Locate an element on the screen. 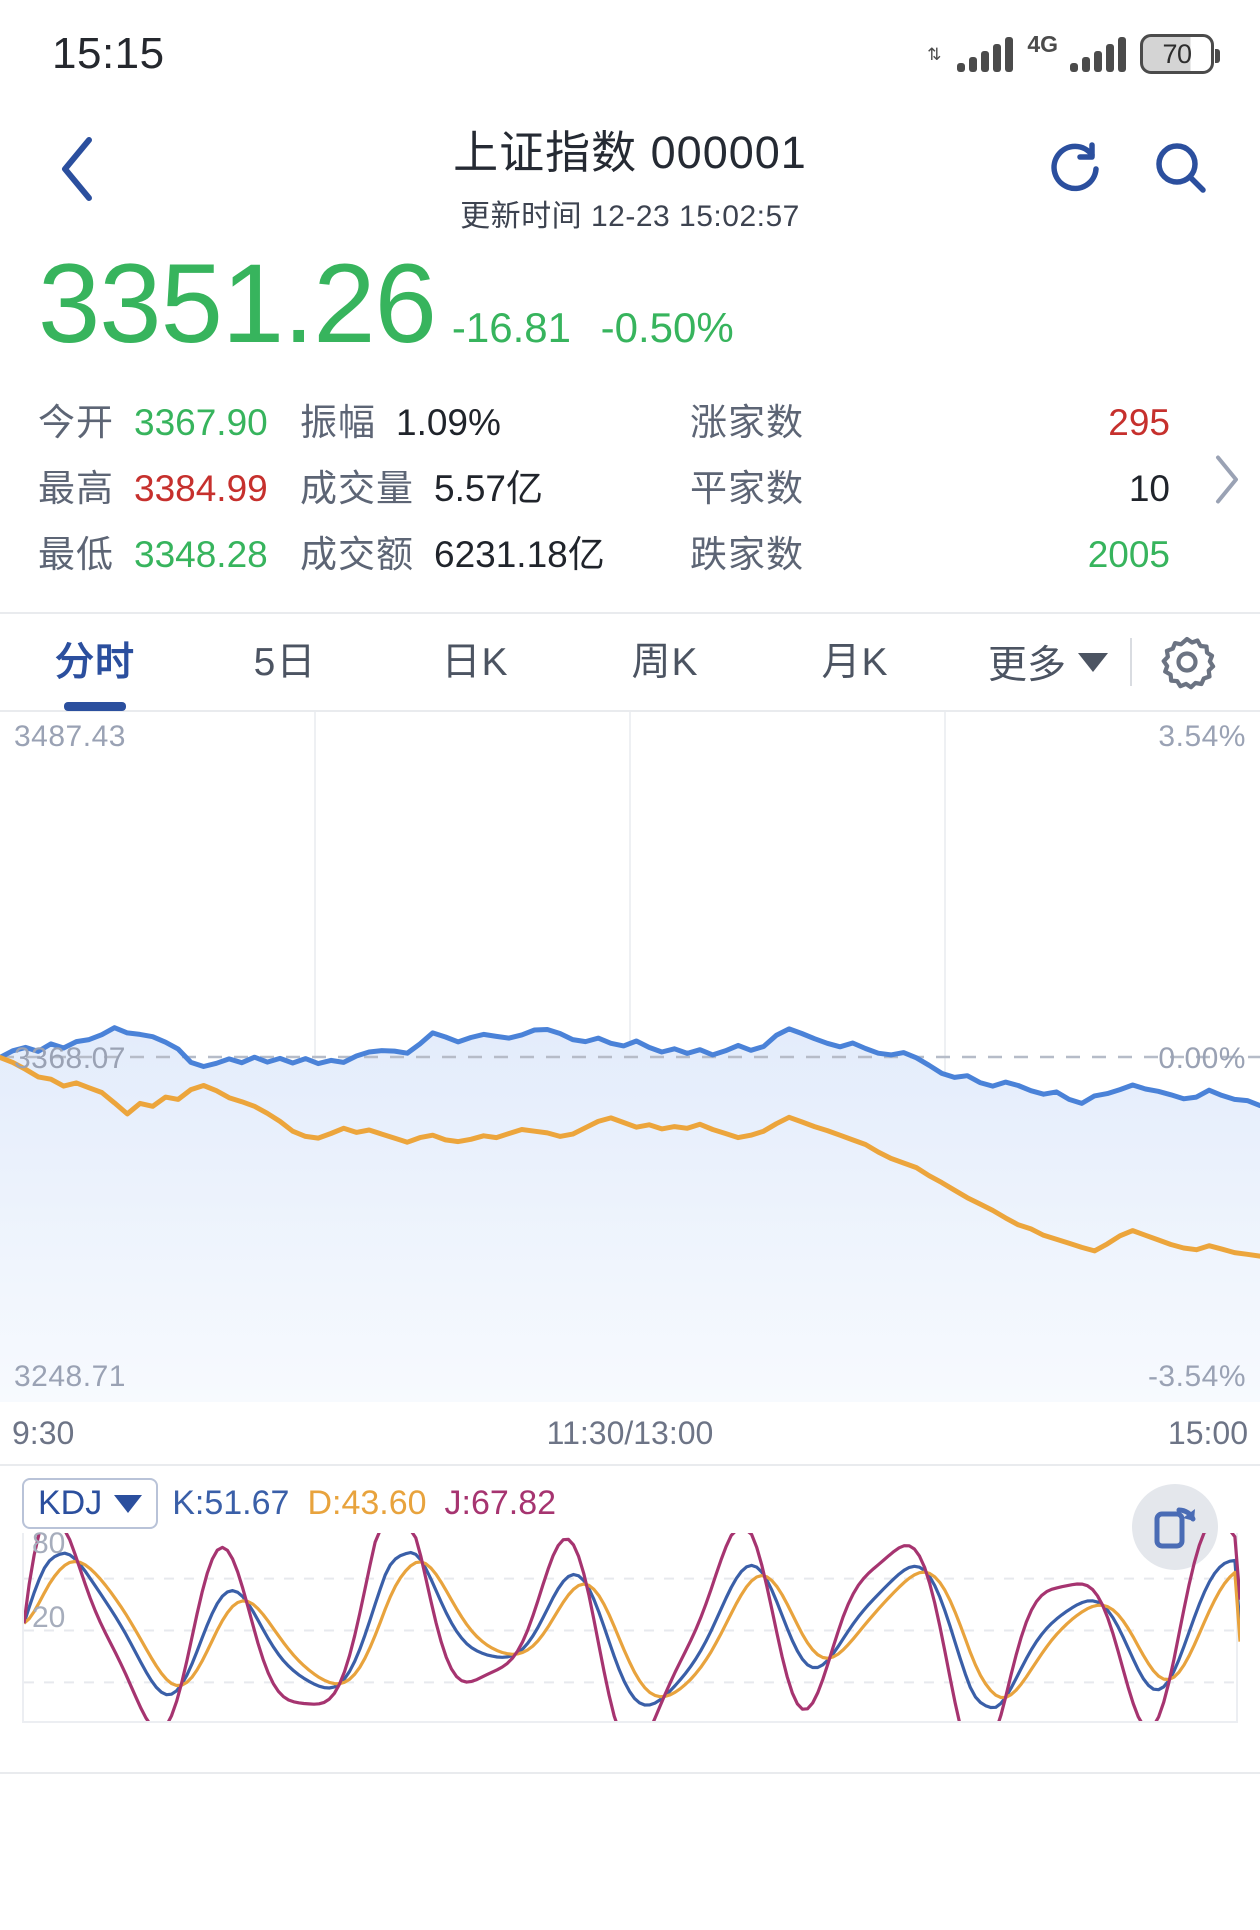 The width and height of the screenshot is (1260, 1930). time-tick-open: 9:30 is located at coordinates (43, 1432).